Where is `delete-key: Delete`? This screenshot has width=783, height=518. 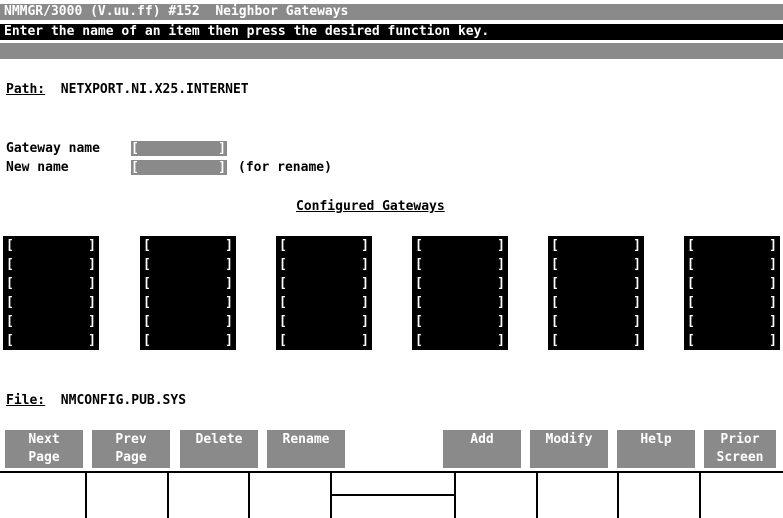 delete-key: Delete is located at coordinates (219, 449).